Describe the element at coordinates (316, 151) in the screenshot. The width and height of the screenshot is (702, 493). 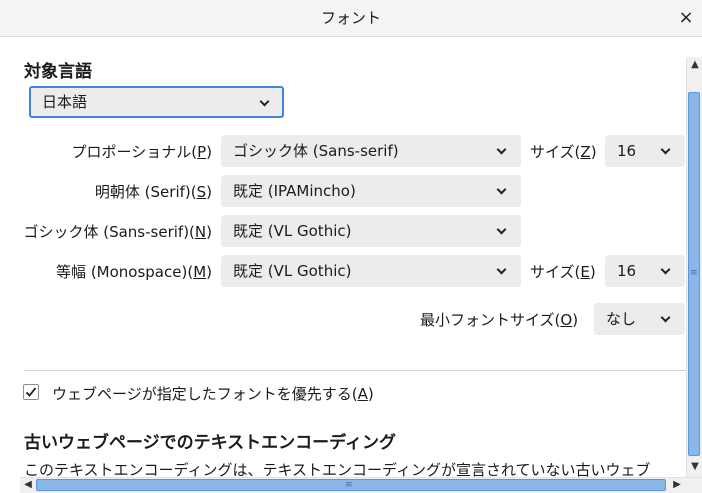
I see `proportional-select-value: ゴシック体 (Sans-serif)` at that location.